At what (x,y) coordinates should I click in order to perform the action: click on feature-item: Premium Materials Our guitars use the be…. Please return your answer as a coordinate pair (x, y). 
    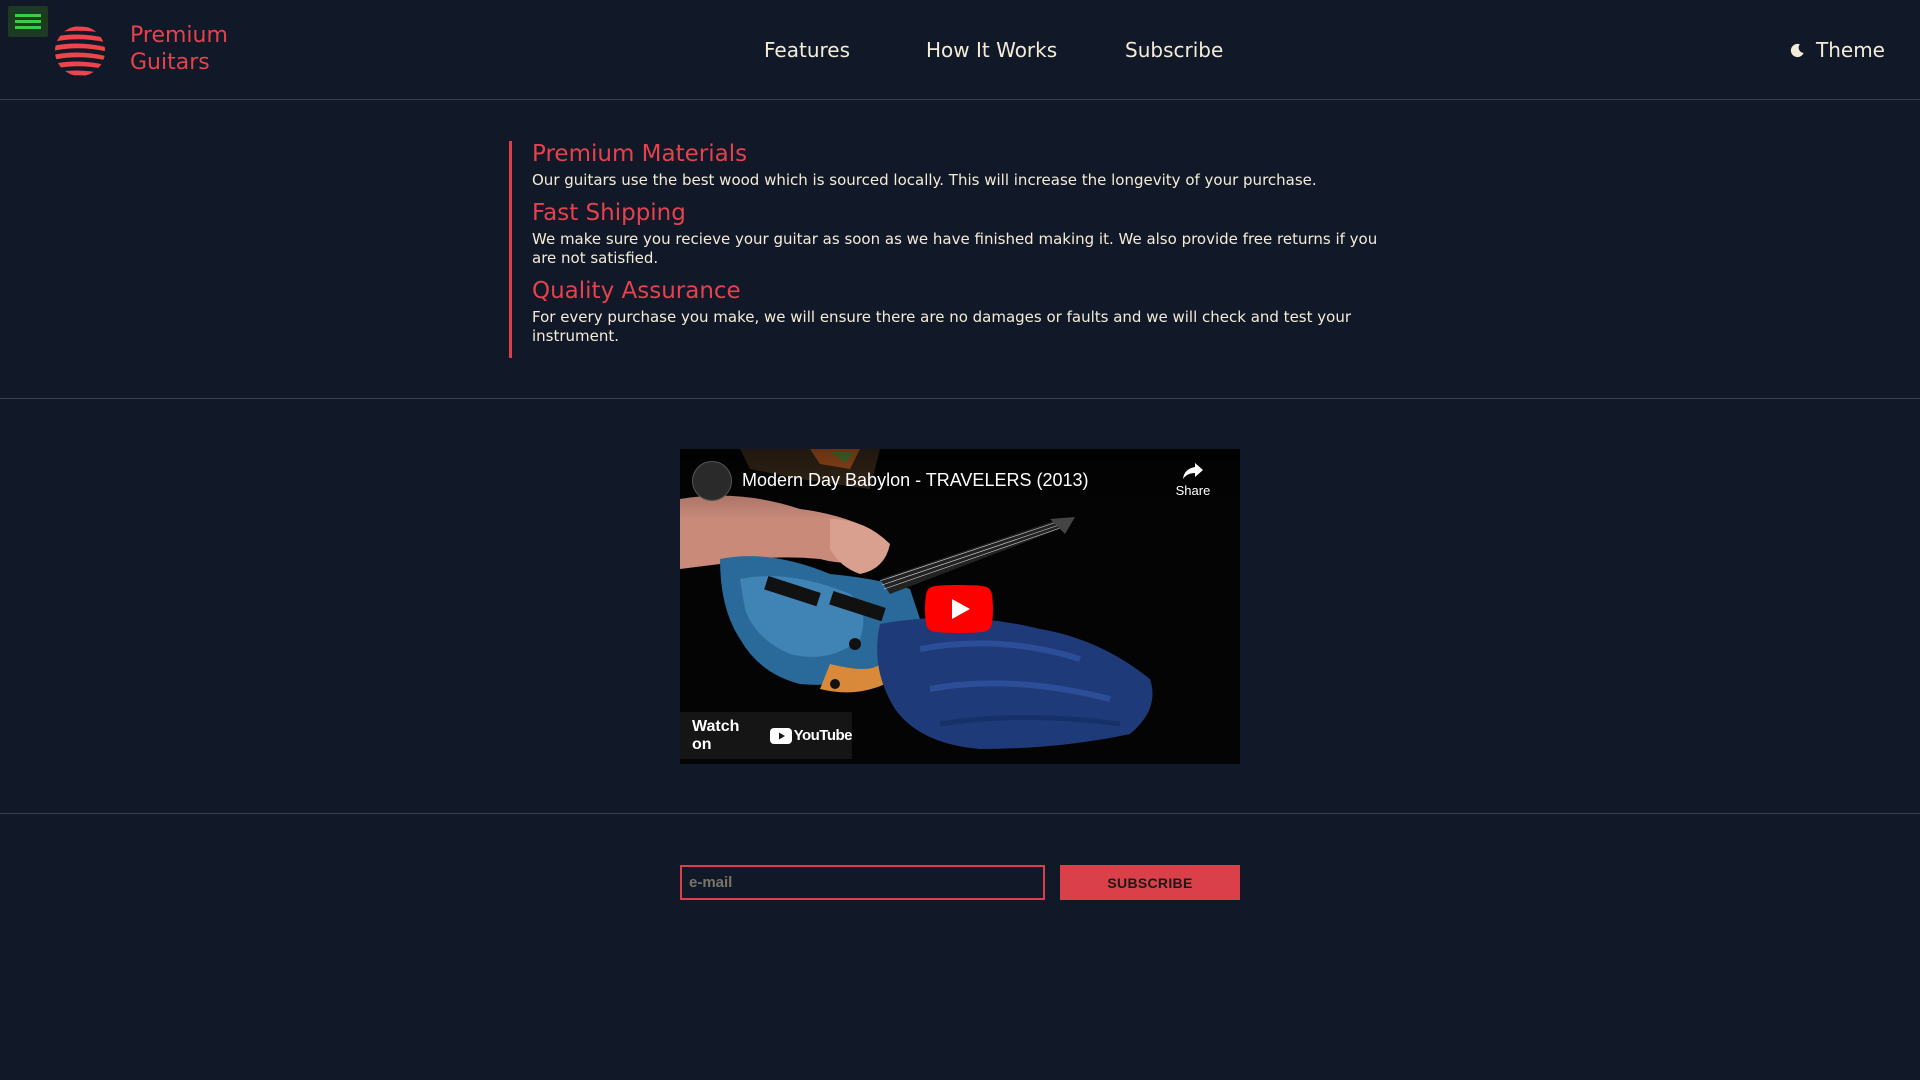
    Looking at the image, I should click on (960, 165).